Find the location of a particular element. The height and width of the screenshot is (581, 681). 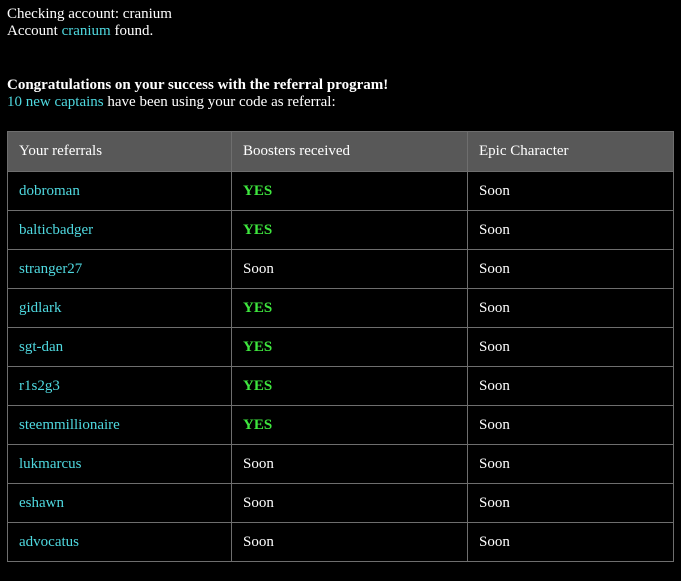

header-boosters-received: Boosters received is located at coordinates (349, 151).